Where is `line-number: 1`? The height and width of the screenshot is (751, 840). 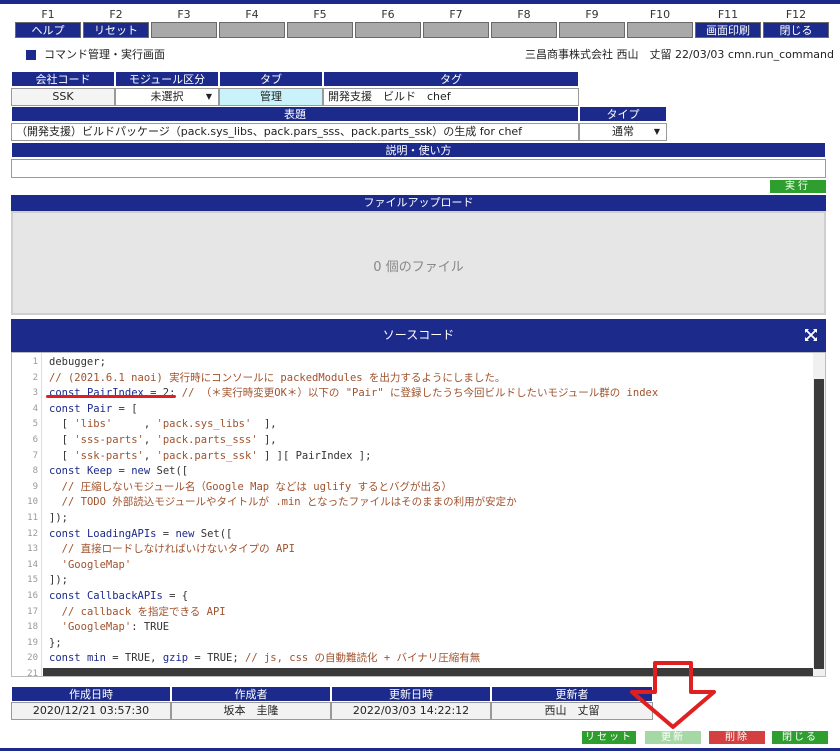 line-number: 1 is located at coordinates (35, 362).